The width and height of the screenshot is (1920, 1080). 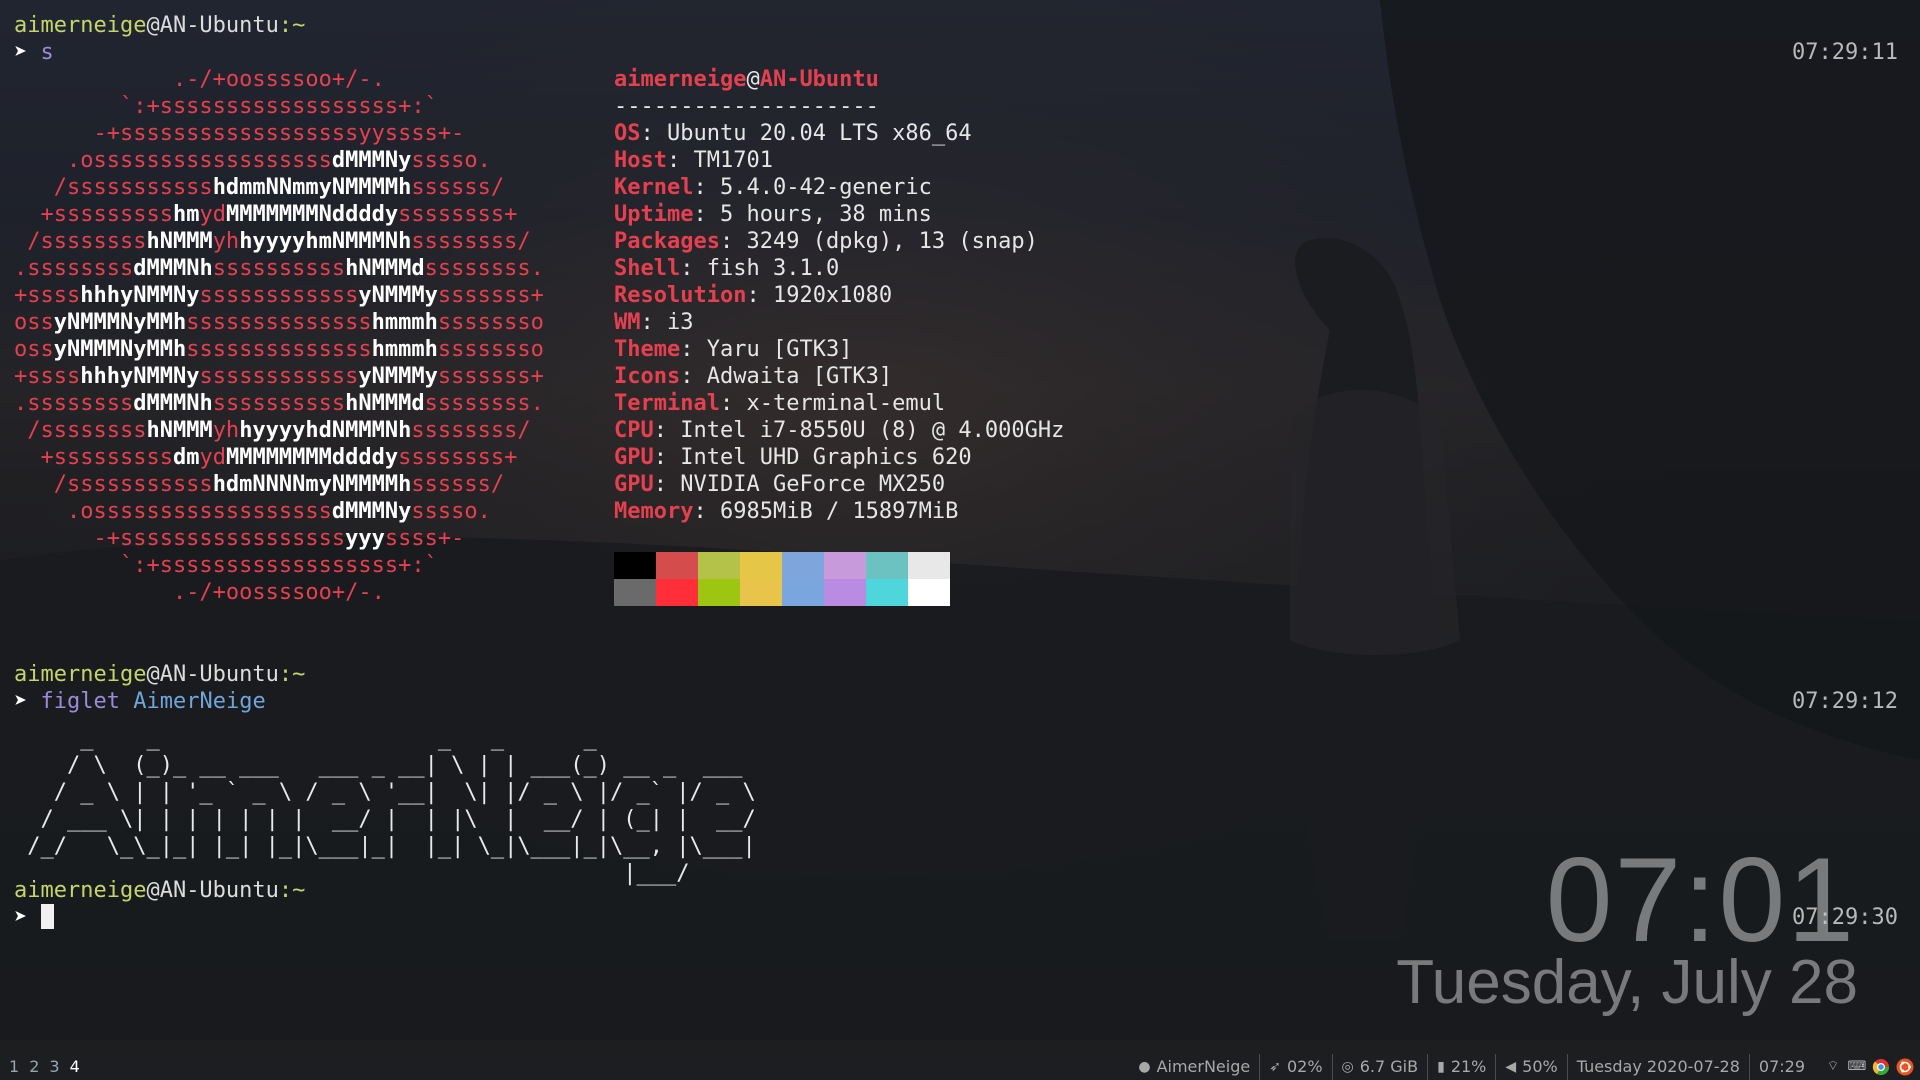 I want to click on info-value: x-terminal-emul, so click(x=846, y=403).